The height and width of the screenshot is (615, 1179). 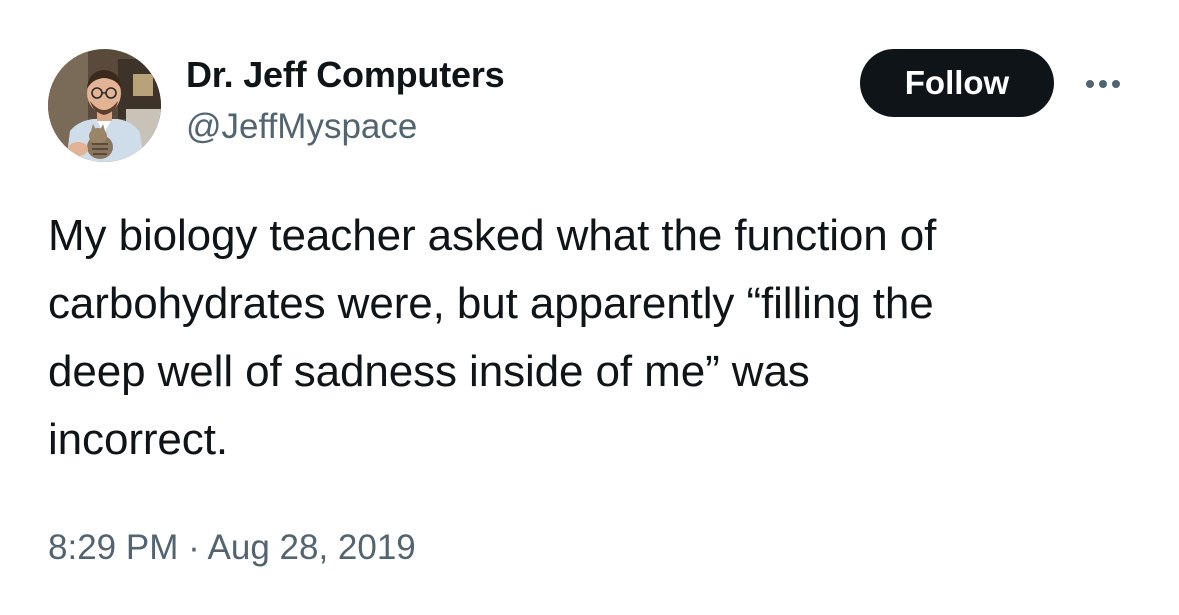 I want to click on more-horizontal-icon, so click(x=1103, y=84).